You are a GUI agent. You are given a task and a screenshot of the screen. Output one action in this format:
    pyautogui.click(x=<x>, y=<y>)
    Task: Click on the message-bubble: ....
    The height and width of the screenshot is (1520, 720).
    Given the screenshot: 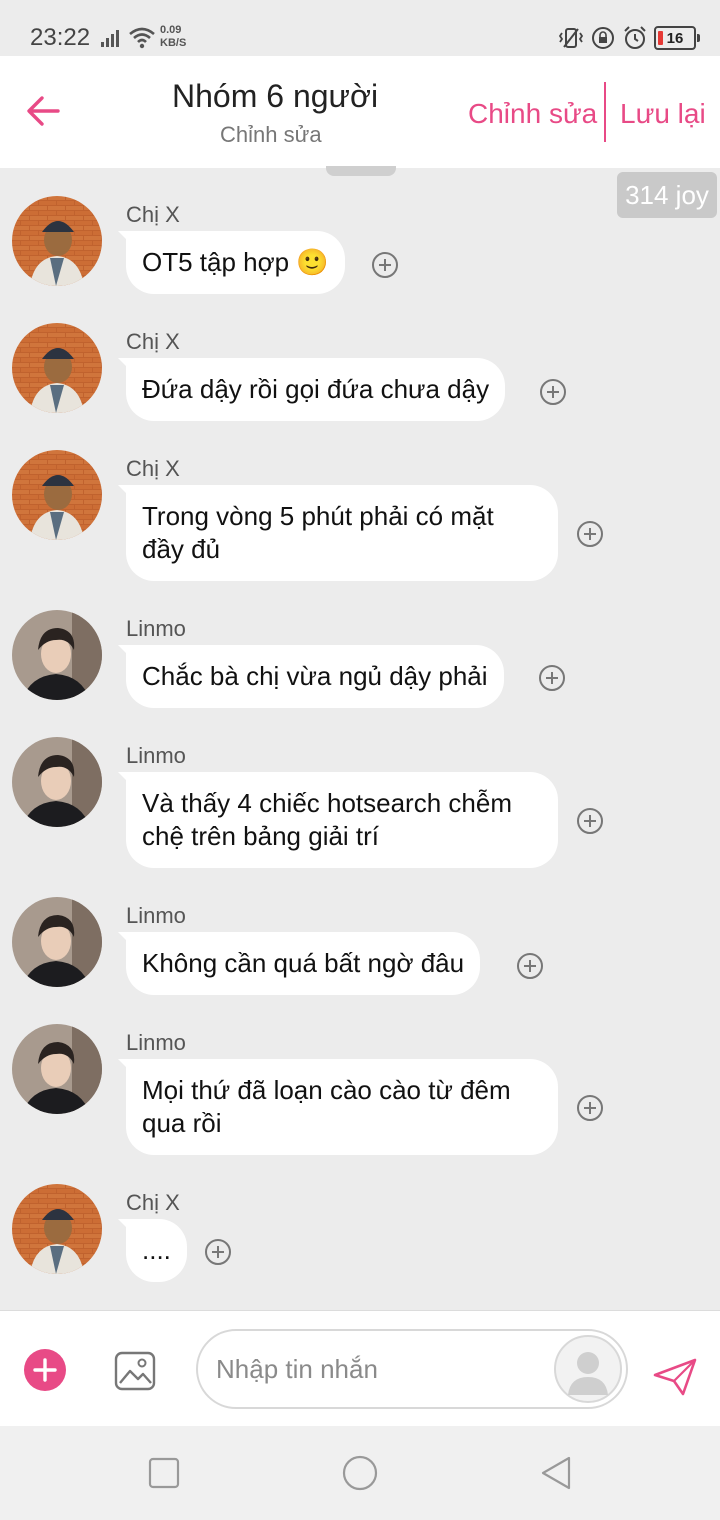 What is the action you would take?
    pyautogui.click(x=152, y=1250)
    